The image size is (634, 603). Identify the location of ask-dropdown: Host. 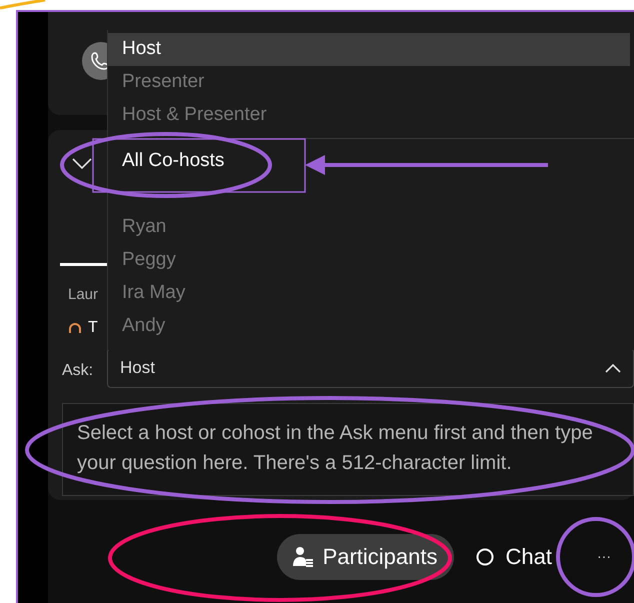
(370, 368).